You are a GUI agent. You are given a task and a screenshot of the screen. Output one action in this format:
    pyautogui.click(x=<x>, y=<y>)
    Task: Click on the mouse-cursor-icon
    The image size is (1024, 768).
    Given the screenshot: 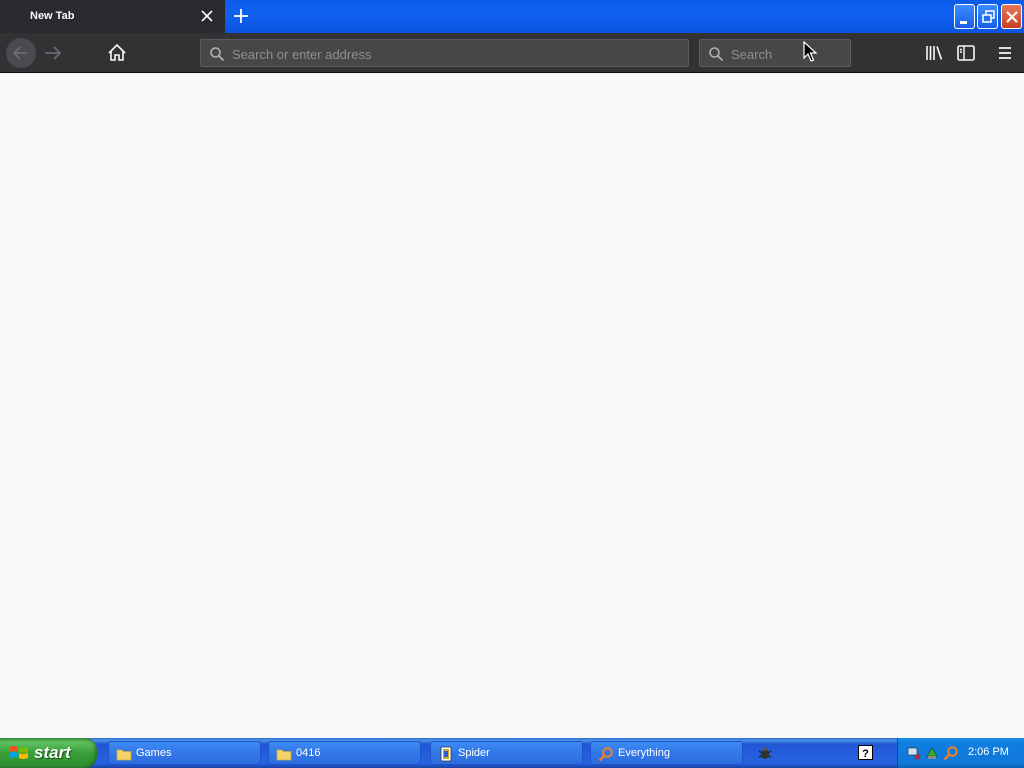 What is the action you would take?
    pyautogui.click(x=810, y=51)
    